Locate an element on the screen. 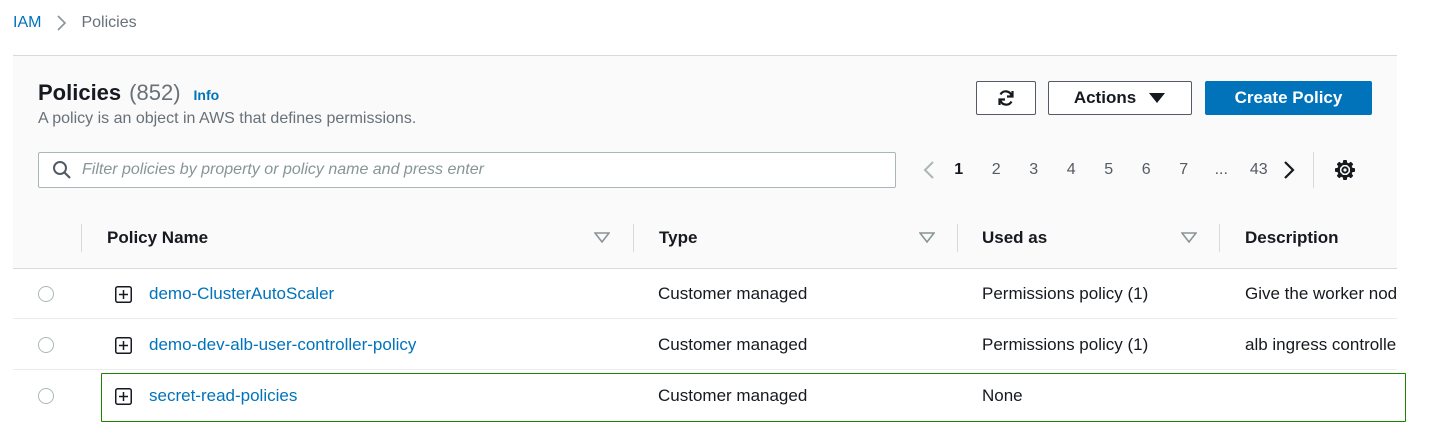 The width and height of the screenshot is (1434, 433). chevron-right-icon is located at coordinates (61, 23).